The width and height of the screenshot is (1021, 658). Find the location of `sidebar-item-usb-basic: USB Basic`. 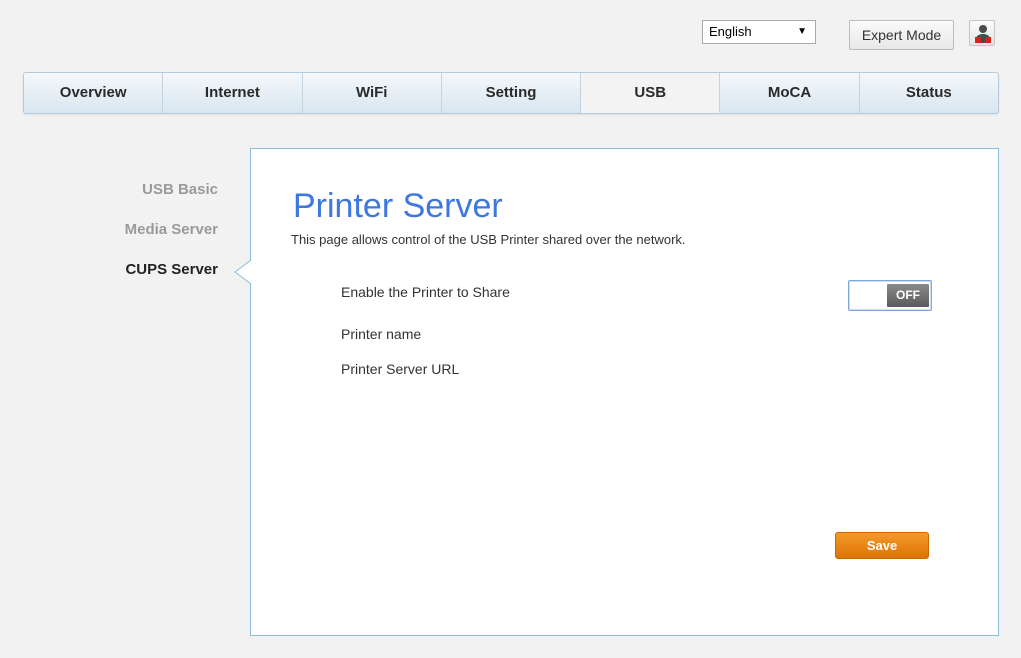

sidebar-item-usb-basic: USB Basic is located at coordinates (139, 200).